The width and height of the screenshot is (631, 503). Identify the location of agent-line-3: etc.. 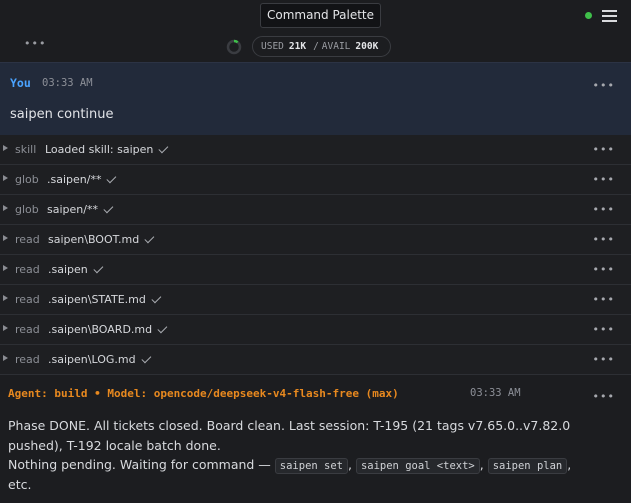
(20, 484).